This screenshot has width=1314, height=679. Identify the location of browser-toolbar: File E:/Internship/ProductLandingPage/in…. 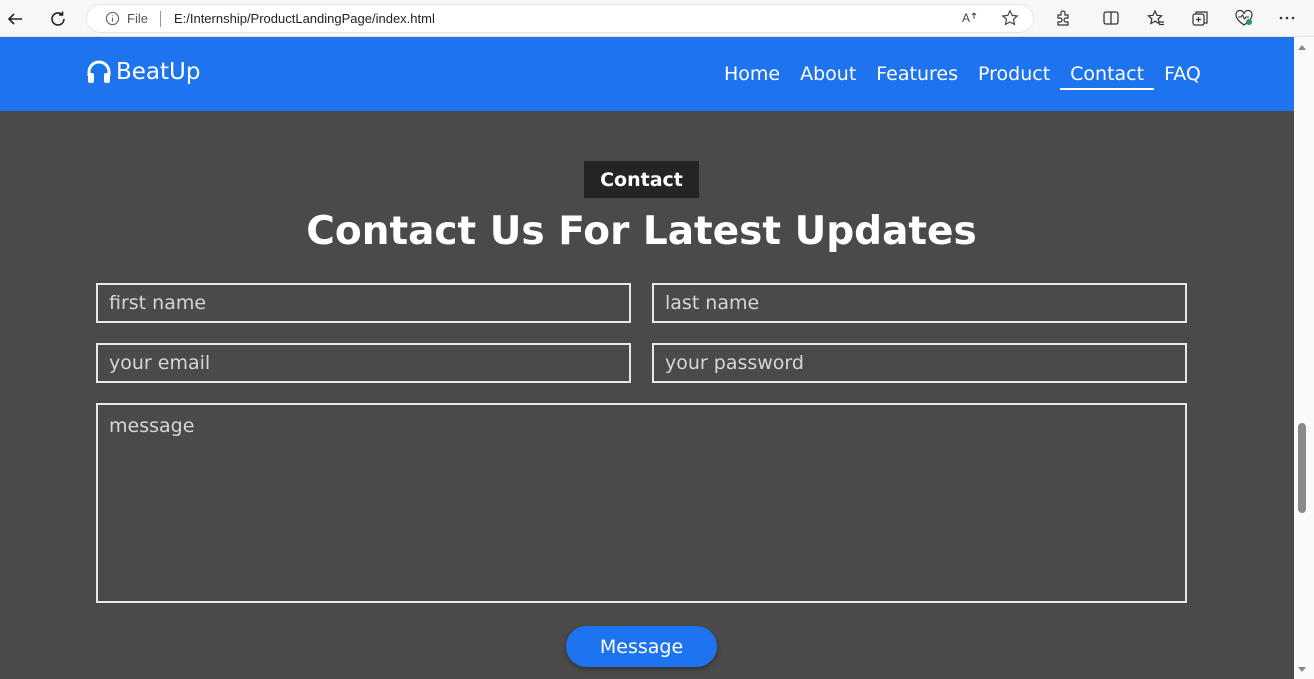
(657, 18).